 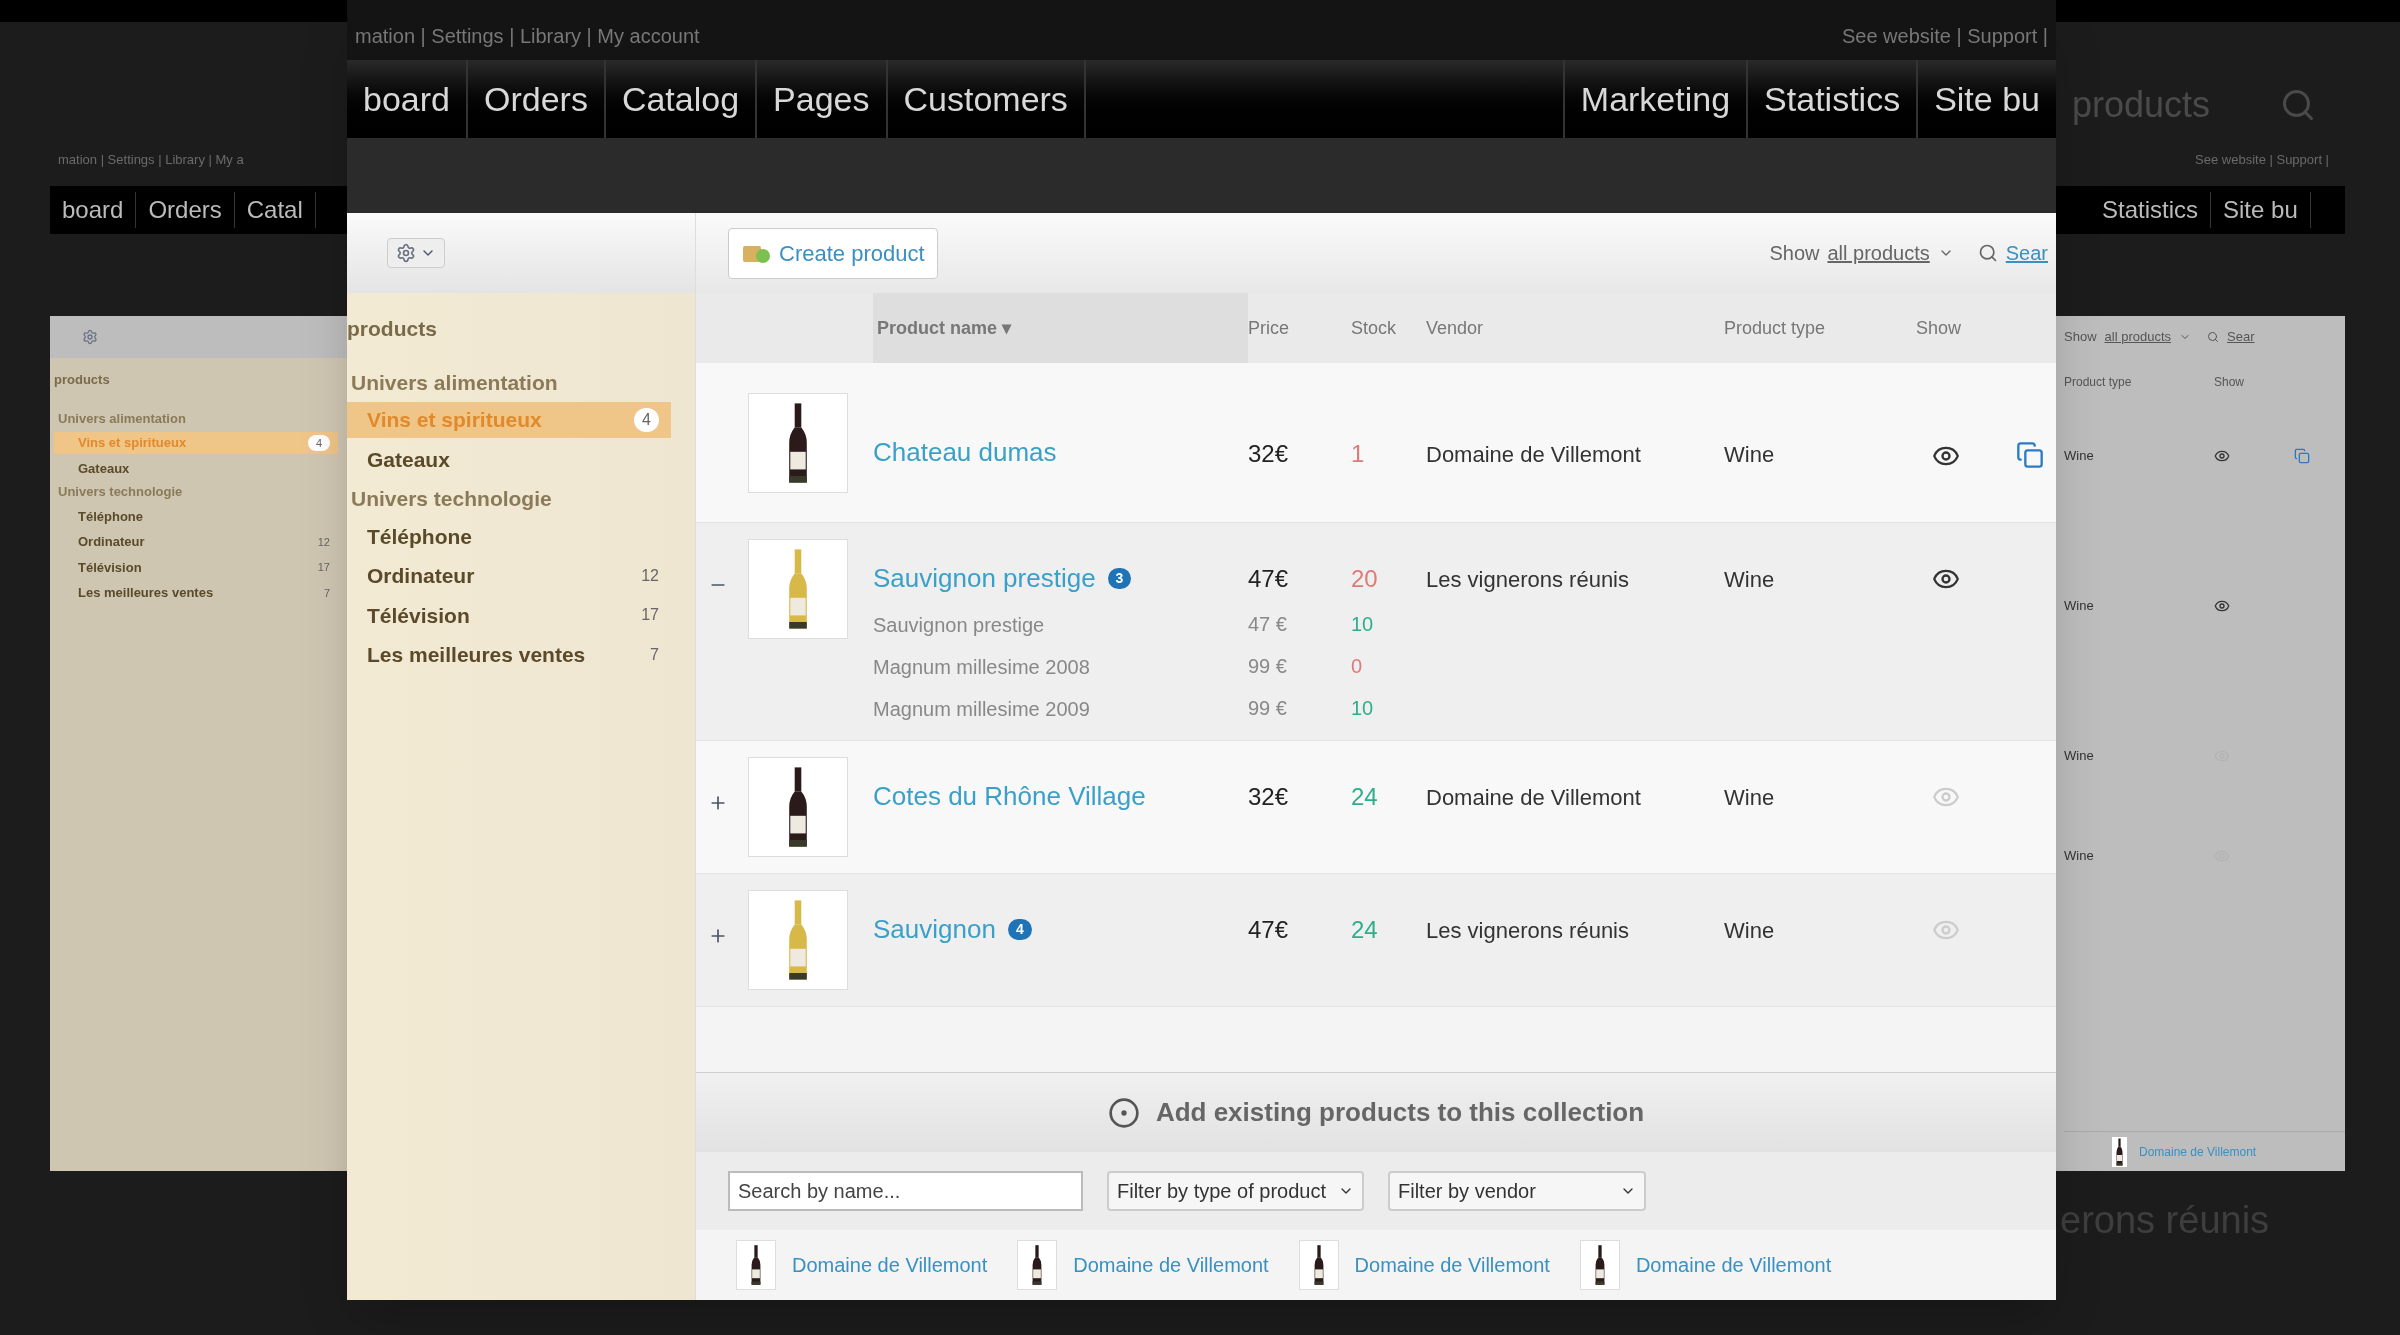 What do you see at coordinates (982, 667) in the screenshot?
I see `variant-name: Magnum millesime 2008` at bounding box center [982, 667].